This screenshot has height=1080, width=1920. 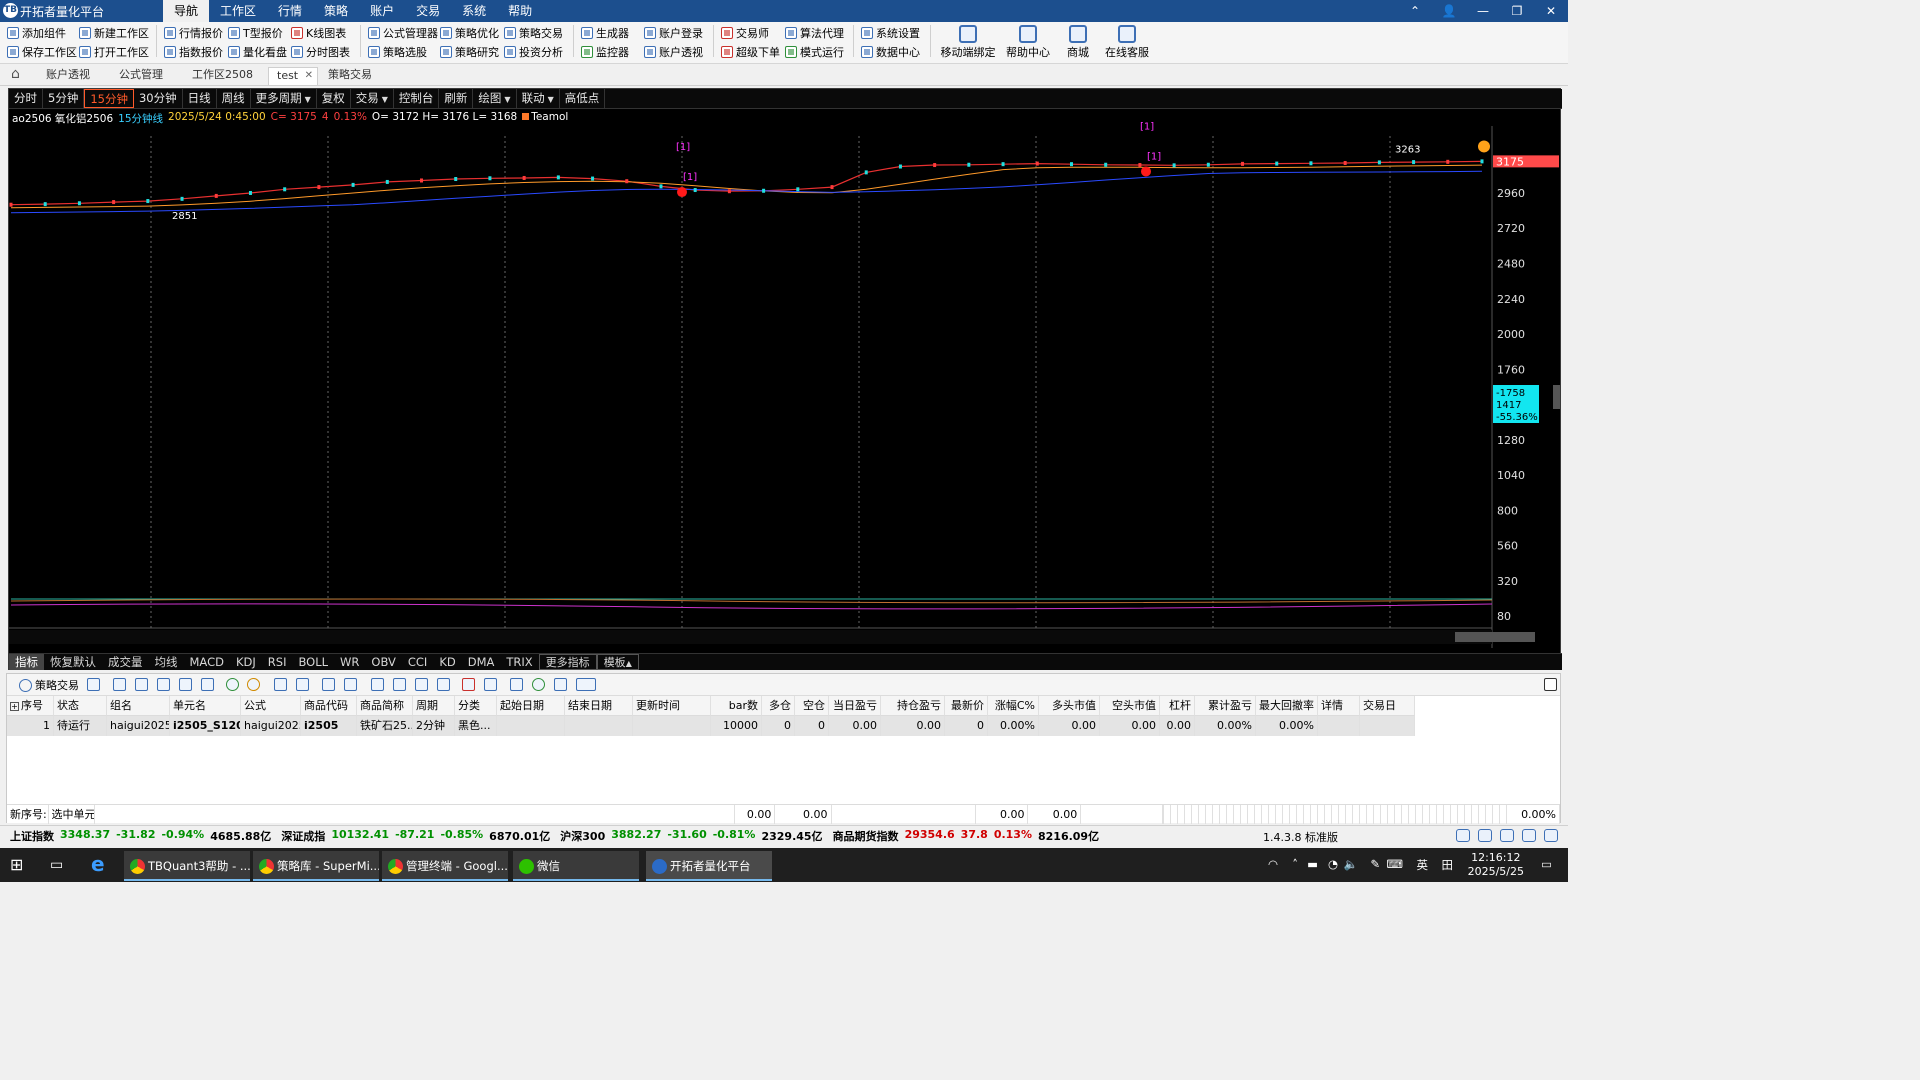 I want to click on column-header: 商品简称, so click(x=385, y=706).